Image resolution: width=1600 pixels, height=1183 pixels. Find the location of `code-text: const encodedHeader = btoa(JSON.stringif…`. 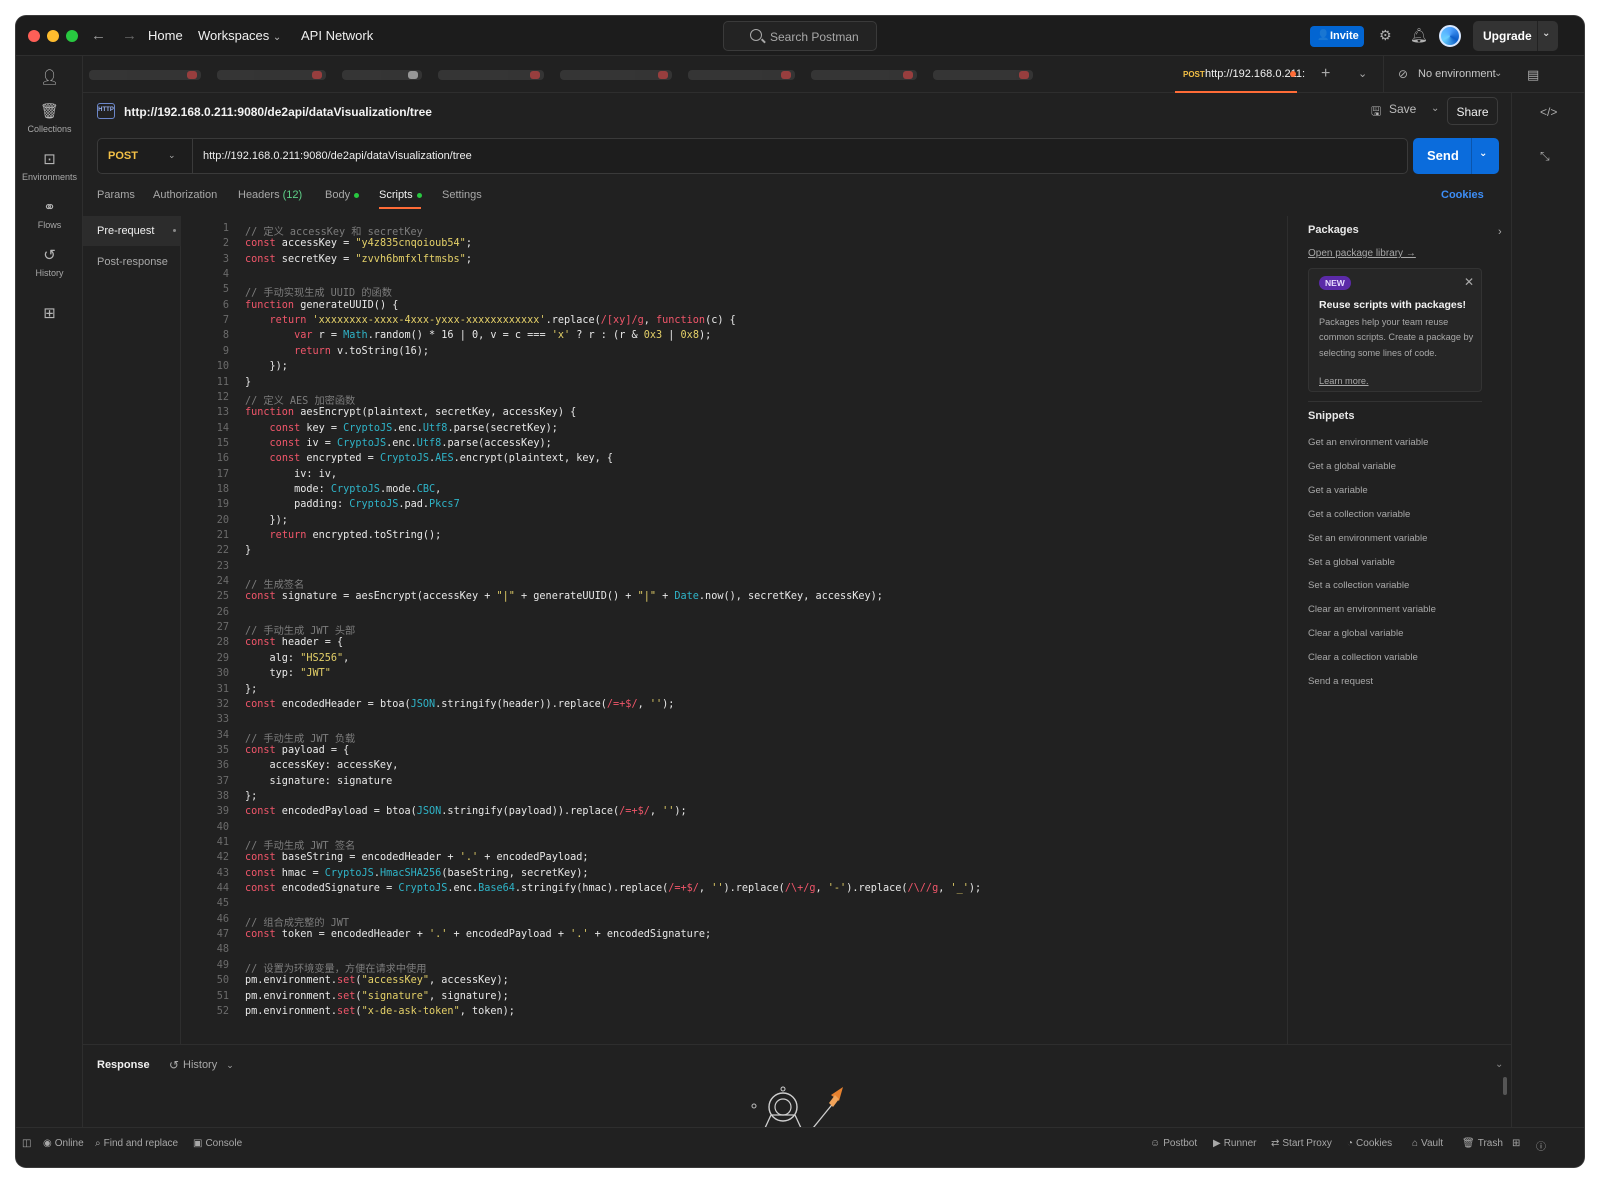

code-text: const encodedHeader = btoa(JSON.stringif… is located at coordinates (459, 704).